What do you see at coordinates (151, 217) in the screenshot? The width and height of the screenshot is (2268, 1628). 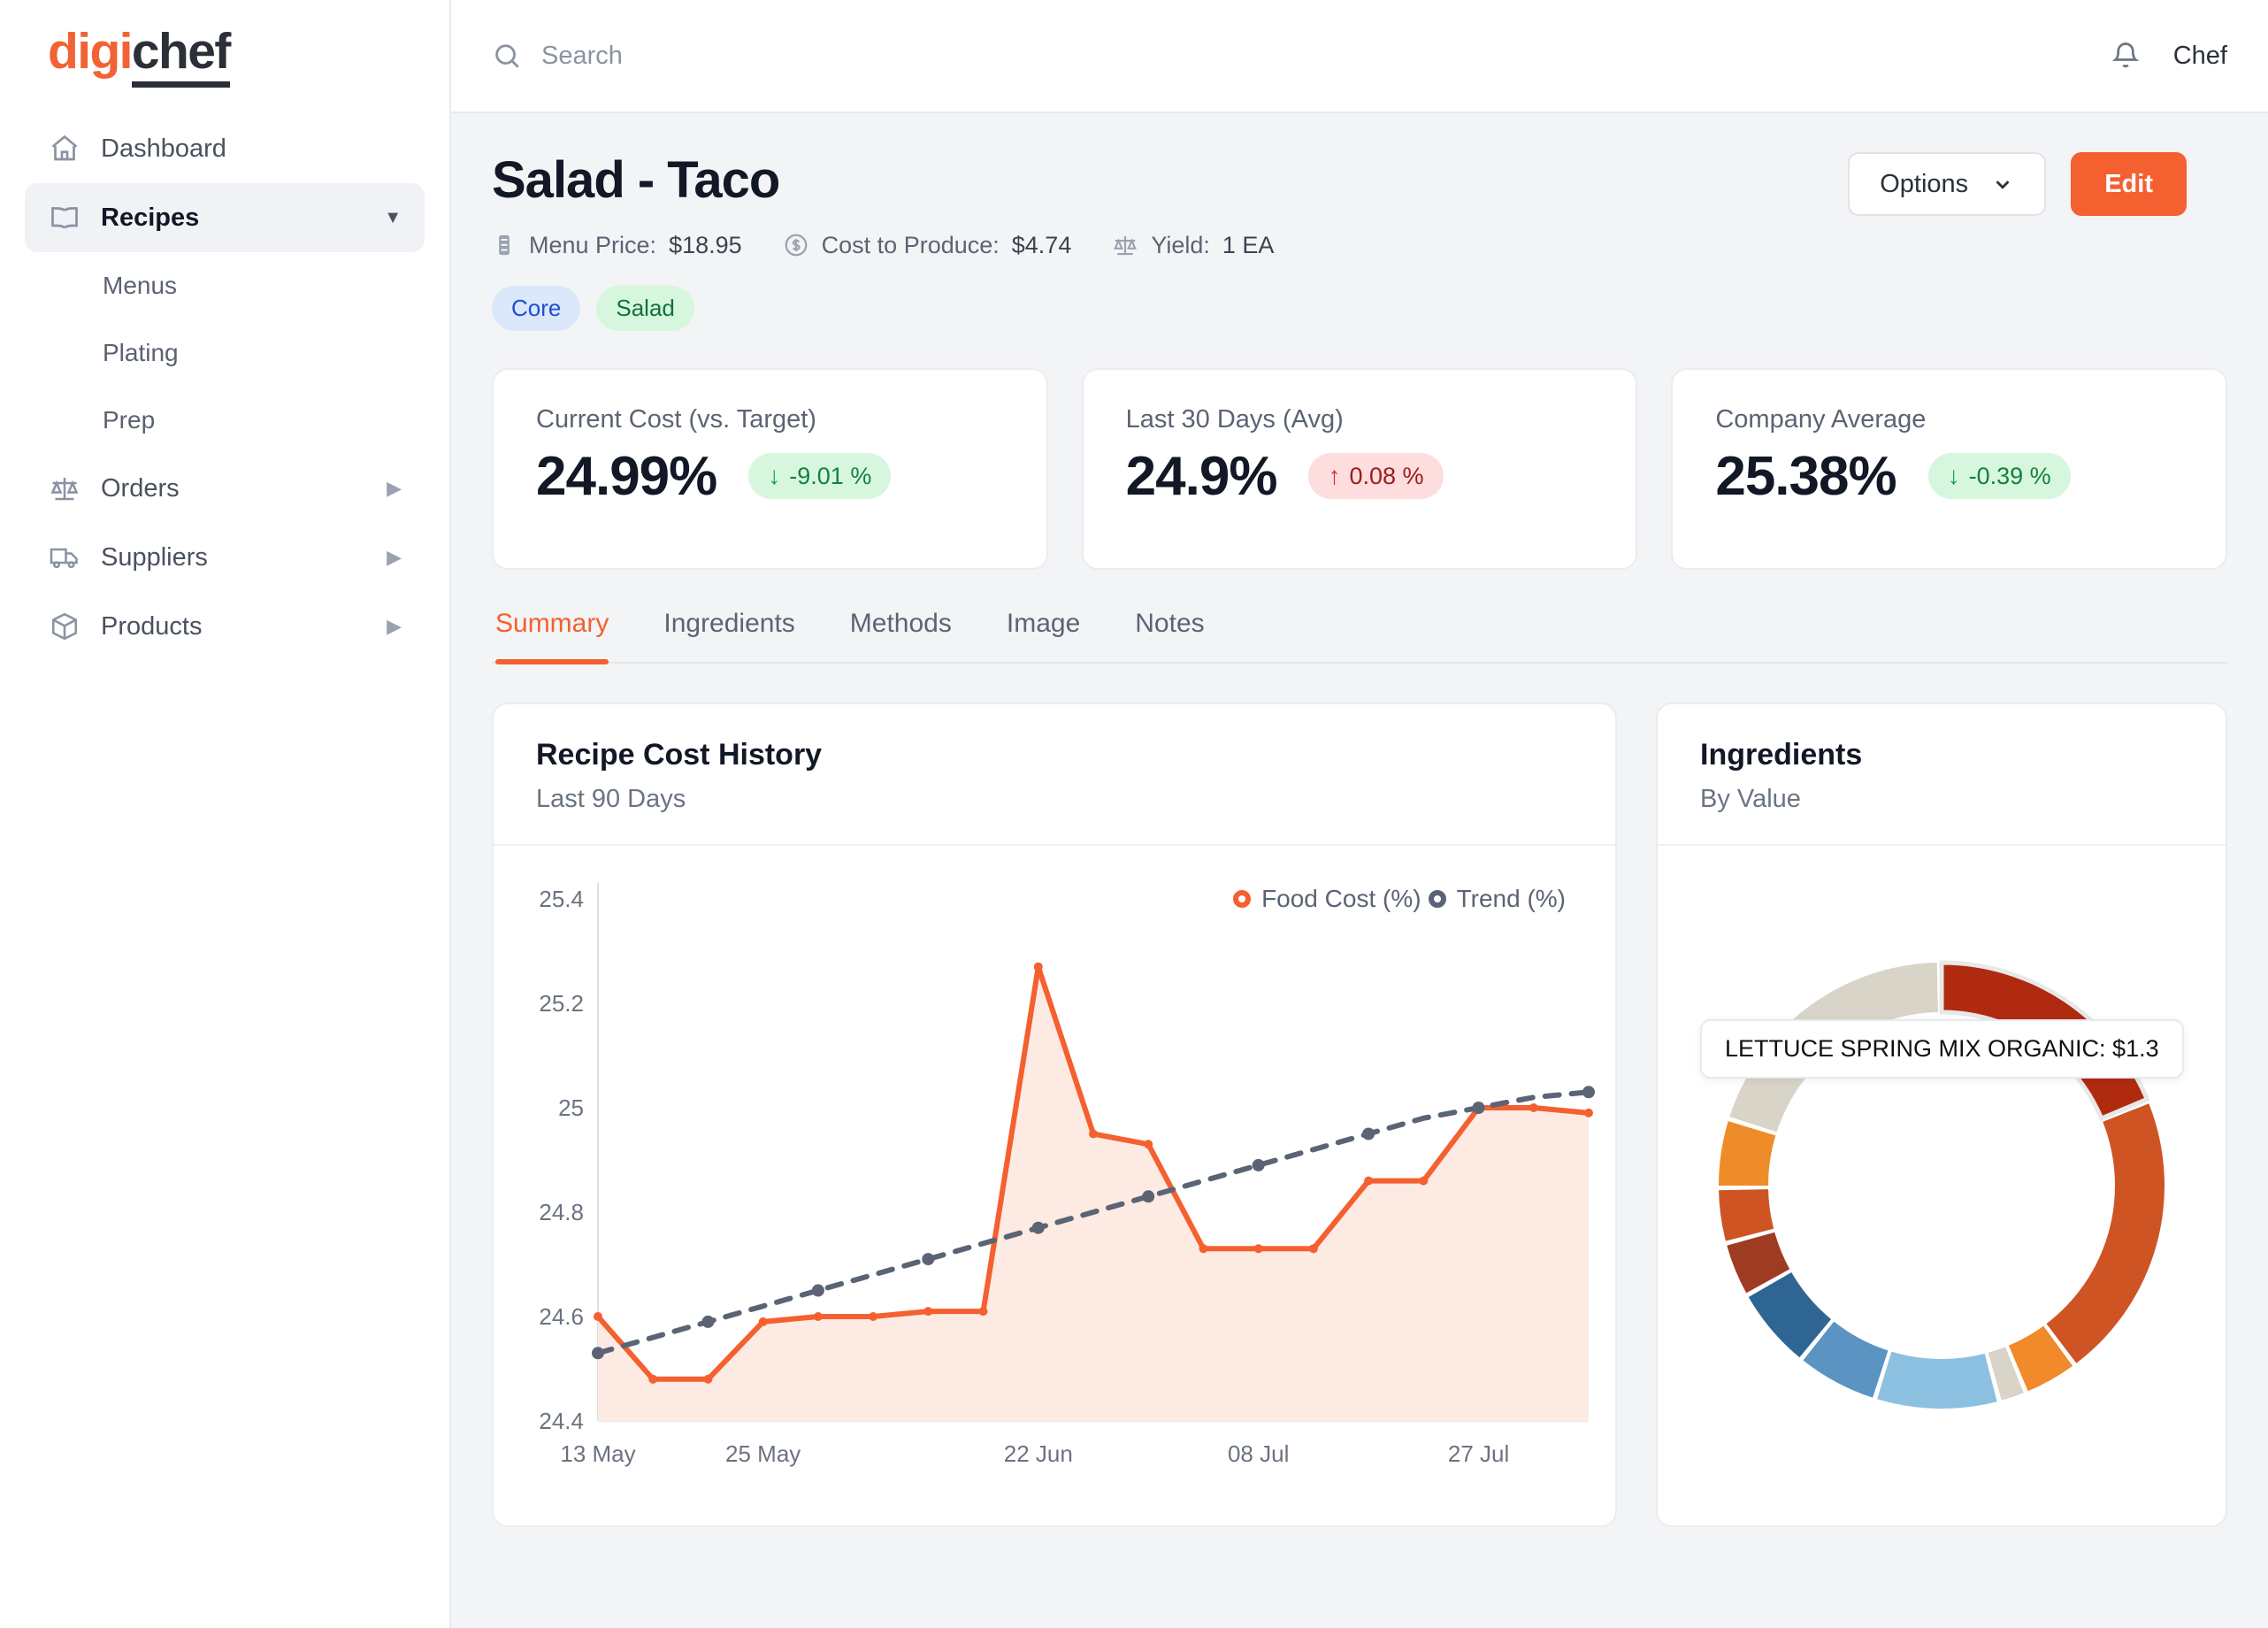 I see `sidebar-item-label: Recipes` at bounding box center [151, 217].